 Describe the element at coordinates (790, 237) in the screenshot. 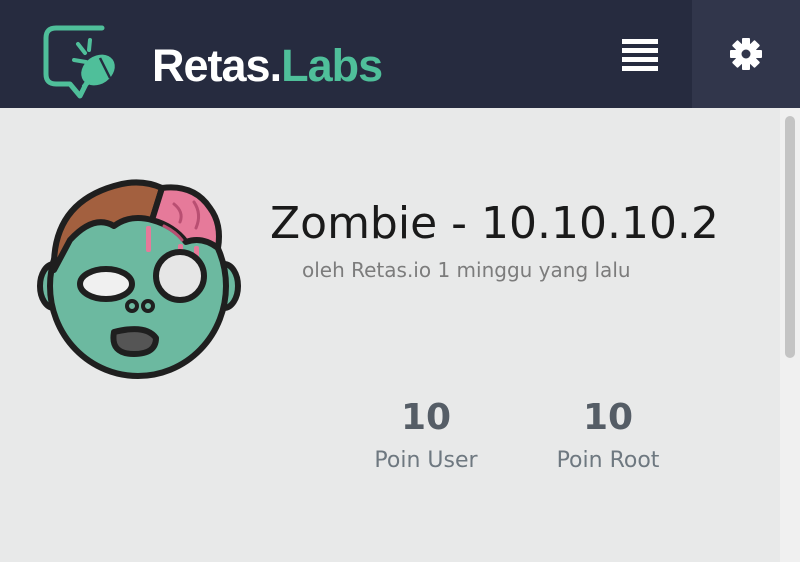

I see `scrollbar-thumb` at that location.